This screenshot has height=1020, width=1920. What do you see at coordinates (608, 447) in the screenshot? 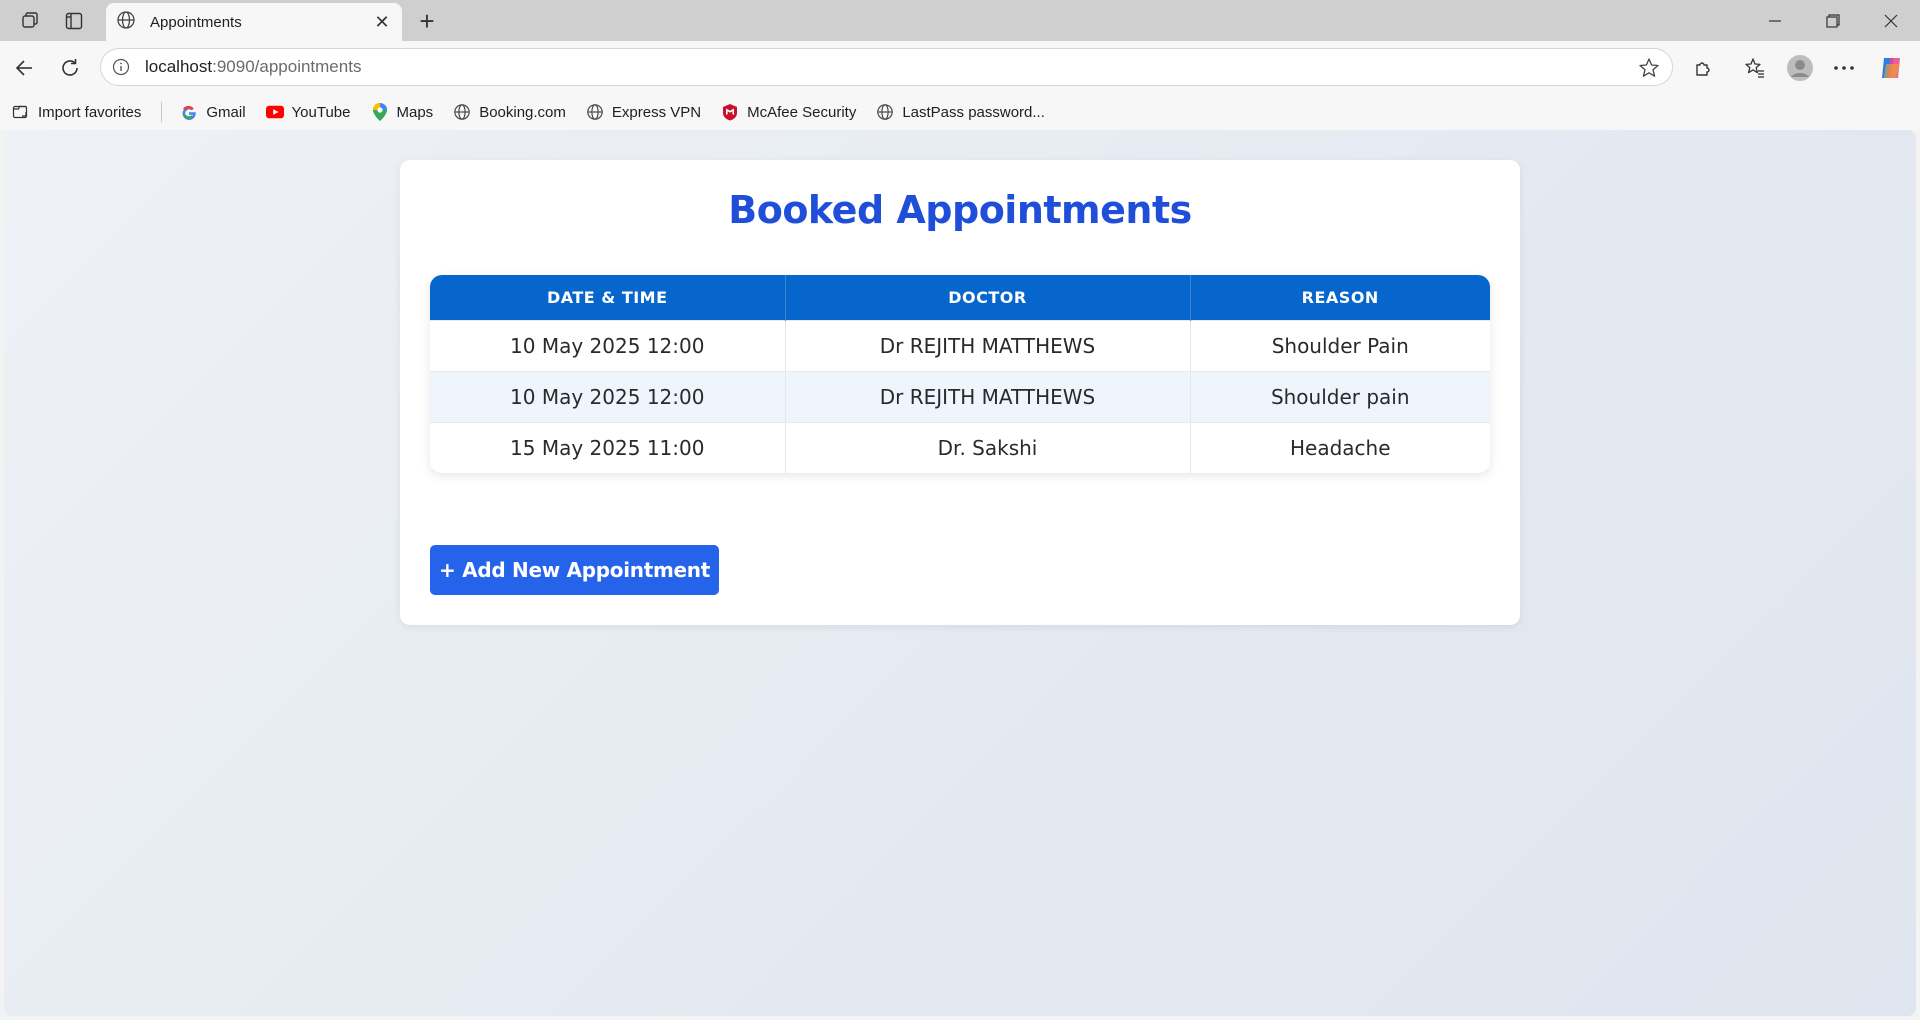
I see `cell-date-time: 15 May 2025 11:00` at bounding box center [608, 447].